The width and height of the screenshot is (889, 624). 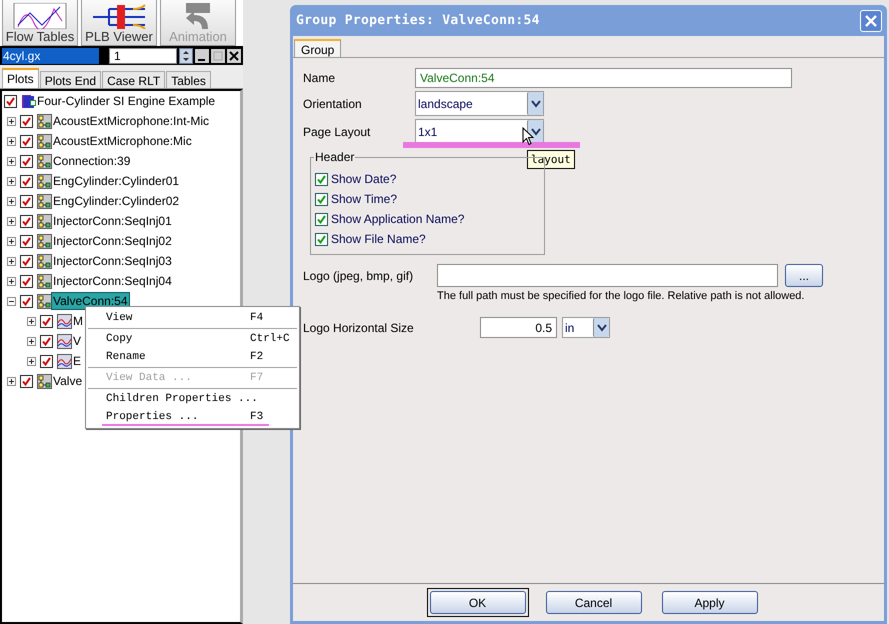 What do you see at coordinates (192, 339) in the screenshot?
I see `menu-item: Copy Ctrl+C` at bounding box center [192, 339].